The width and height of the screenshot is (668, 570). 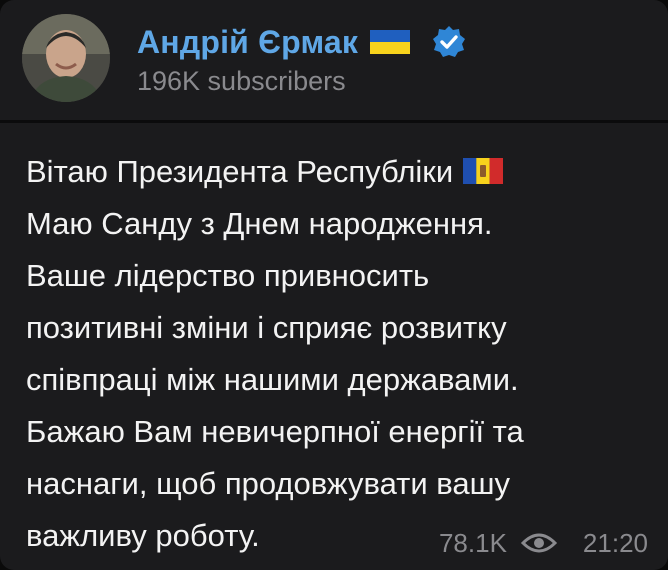 What do you see at coordinates (268, 483) in the screenshot?
I see `post-line: наснаги, щоб продовжувати вашу` at bounding box center [268, 483].